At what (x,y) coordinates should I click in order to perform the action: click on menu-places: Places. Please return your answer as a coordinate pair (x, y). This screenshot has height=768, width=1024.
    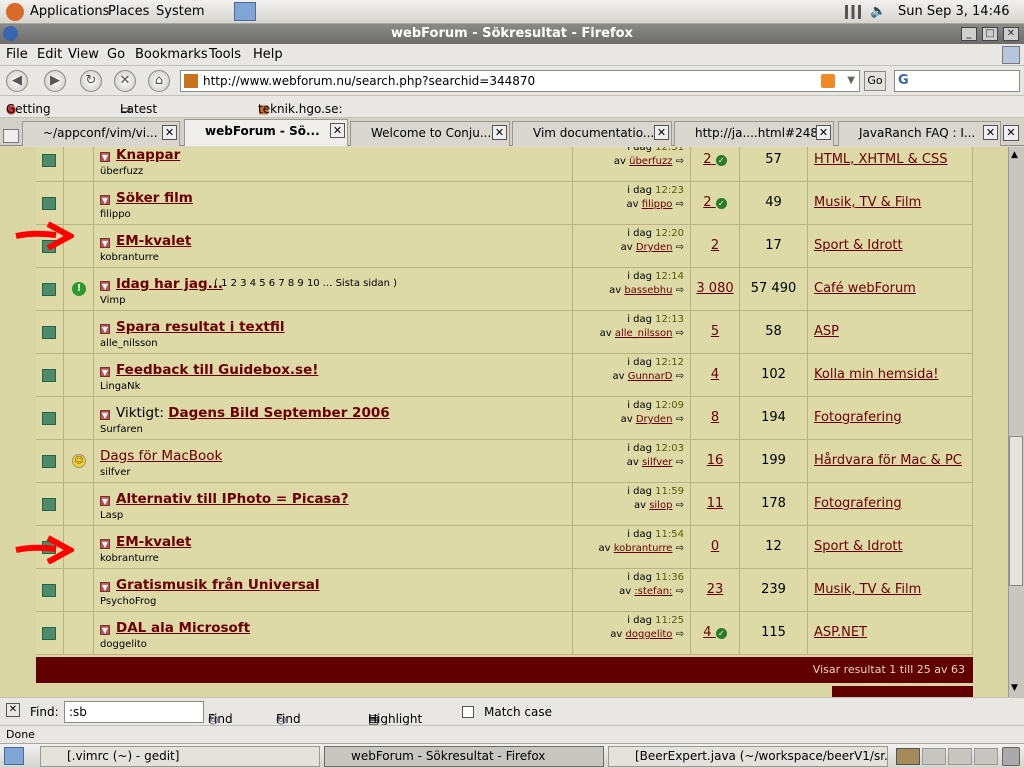
    Looking at the image, I should click on (128, 11).